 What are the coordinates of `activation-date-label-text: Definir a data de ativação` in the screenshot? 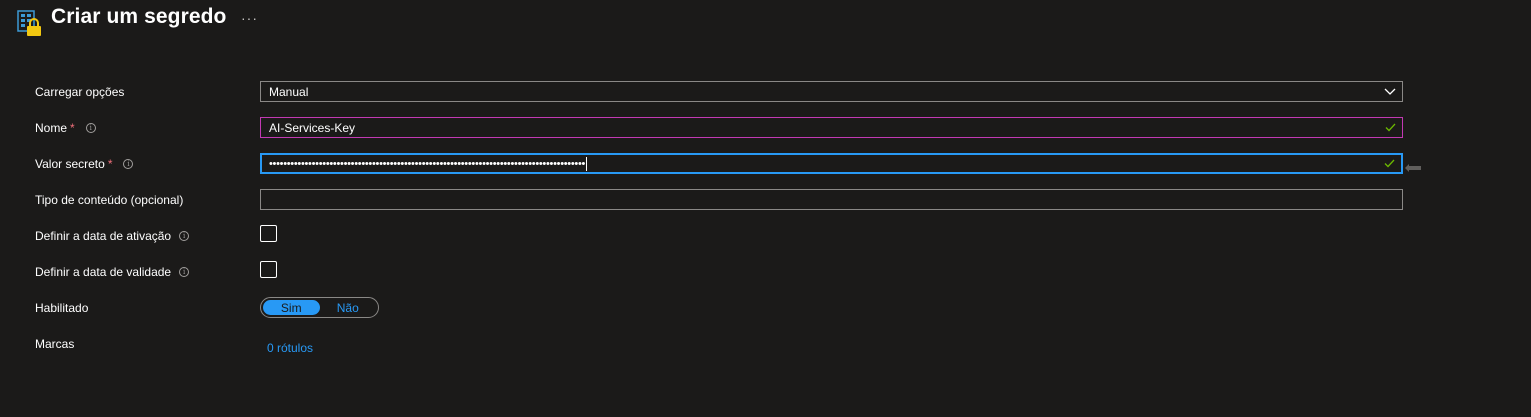 It's located at (103, 236).